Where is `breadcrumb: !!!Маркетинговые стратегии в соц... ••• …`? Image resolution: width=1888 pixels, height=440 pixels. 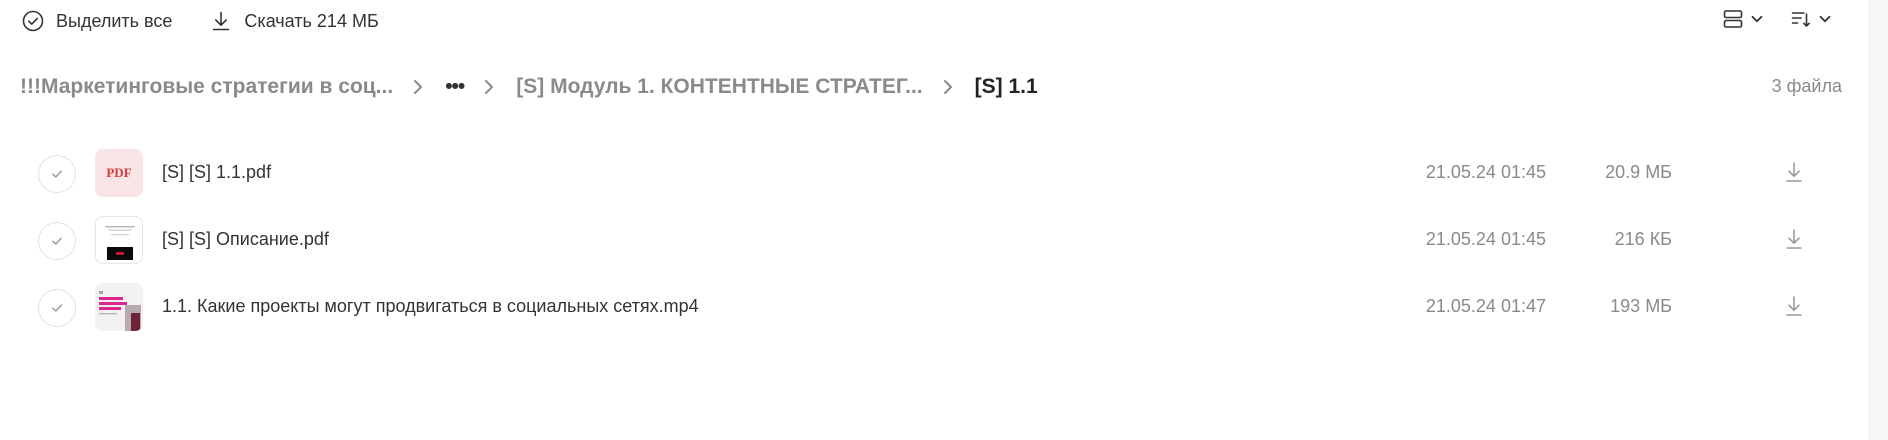 breadcrumb: !!!Маркетинговые стратегии в соц... ••• … is located at coordinates (529, 87).